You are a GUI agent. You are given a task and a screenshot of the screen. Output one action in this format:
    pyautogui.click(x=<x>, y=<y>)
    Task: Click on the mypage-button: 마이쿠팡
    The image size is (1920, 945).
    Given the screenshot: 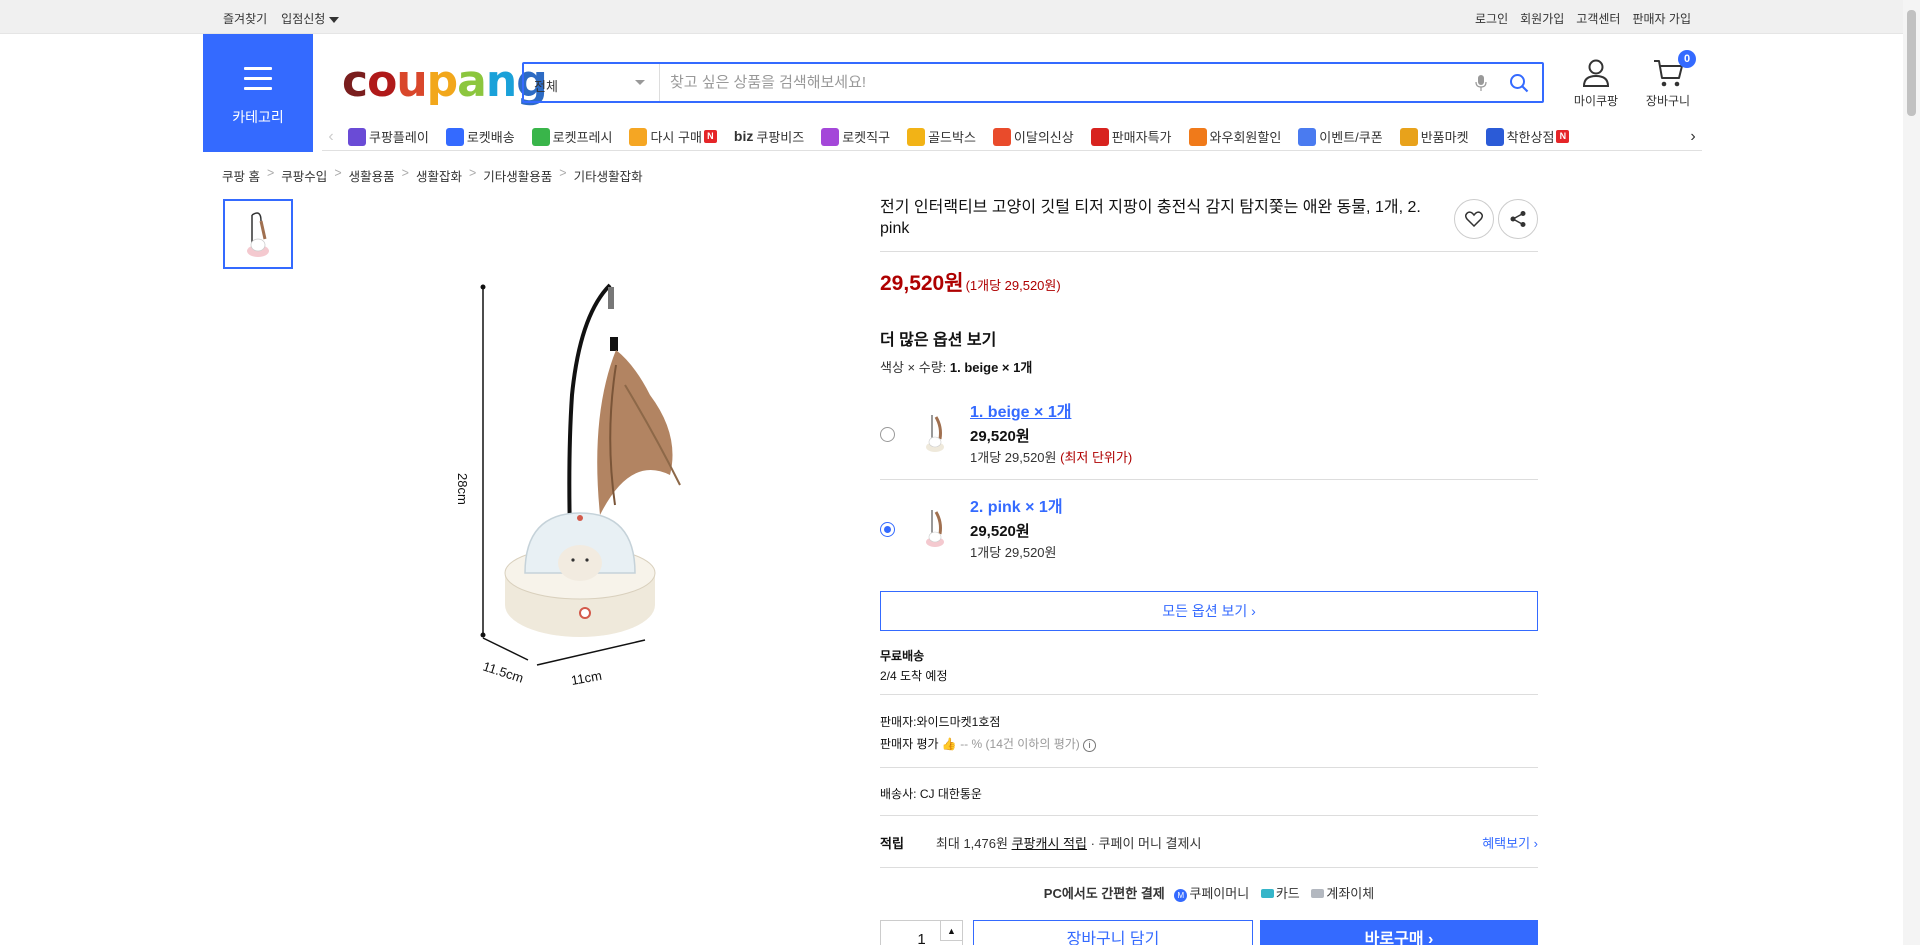 What is the action you would take?
    pyautogui.click(x=1596, y=83)
    